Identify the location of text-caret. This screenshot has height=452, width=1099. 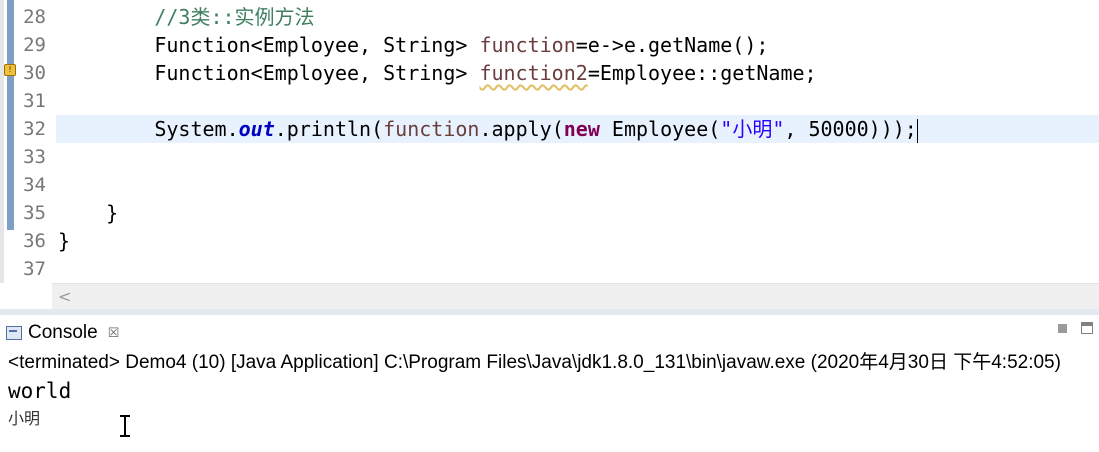
(917, 130).